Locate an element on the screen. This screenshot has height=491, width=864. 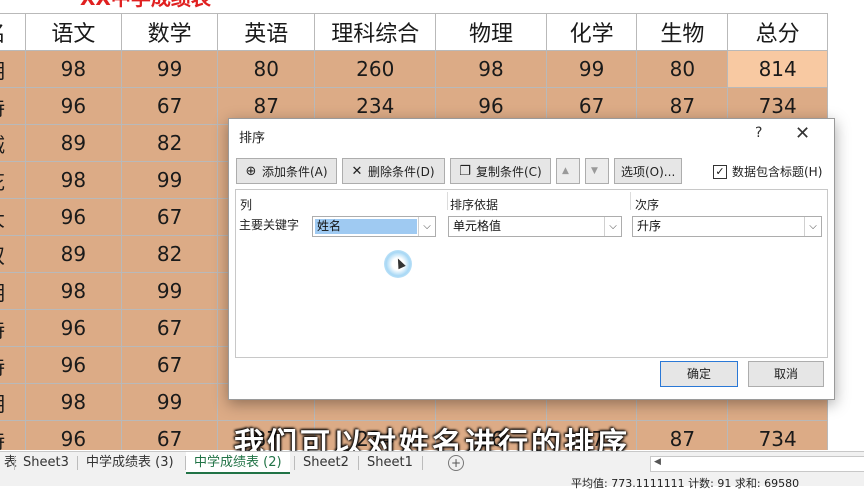
sort-on-select: 单元格值 ⌵ is located at coordinates (535, 226).